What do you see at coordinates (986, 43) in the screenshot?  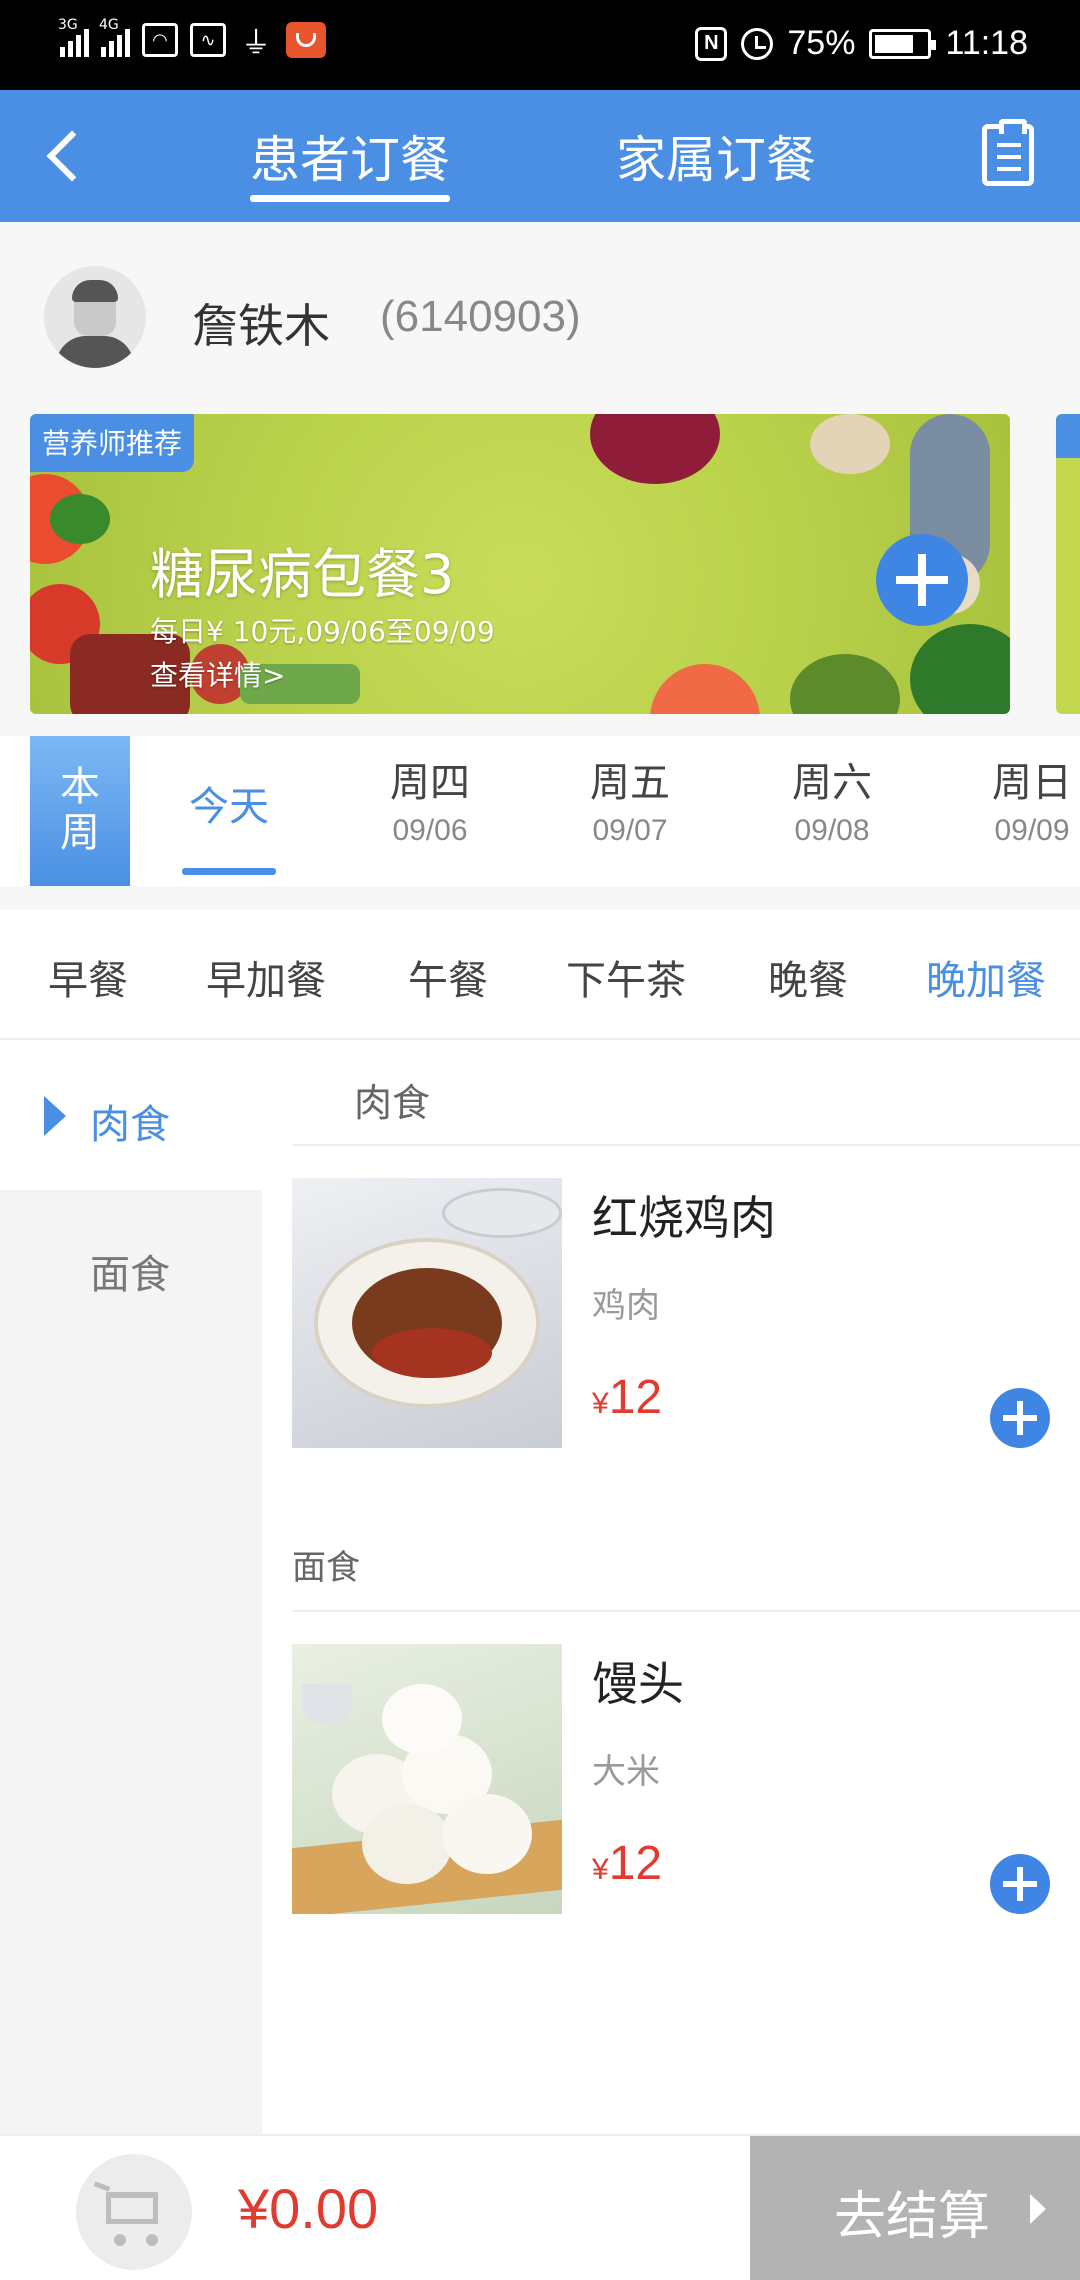 I see `clock: 11:18` at bounding box center [986, 43].